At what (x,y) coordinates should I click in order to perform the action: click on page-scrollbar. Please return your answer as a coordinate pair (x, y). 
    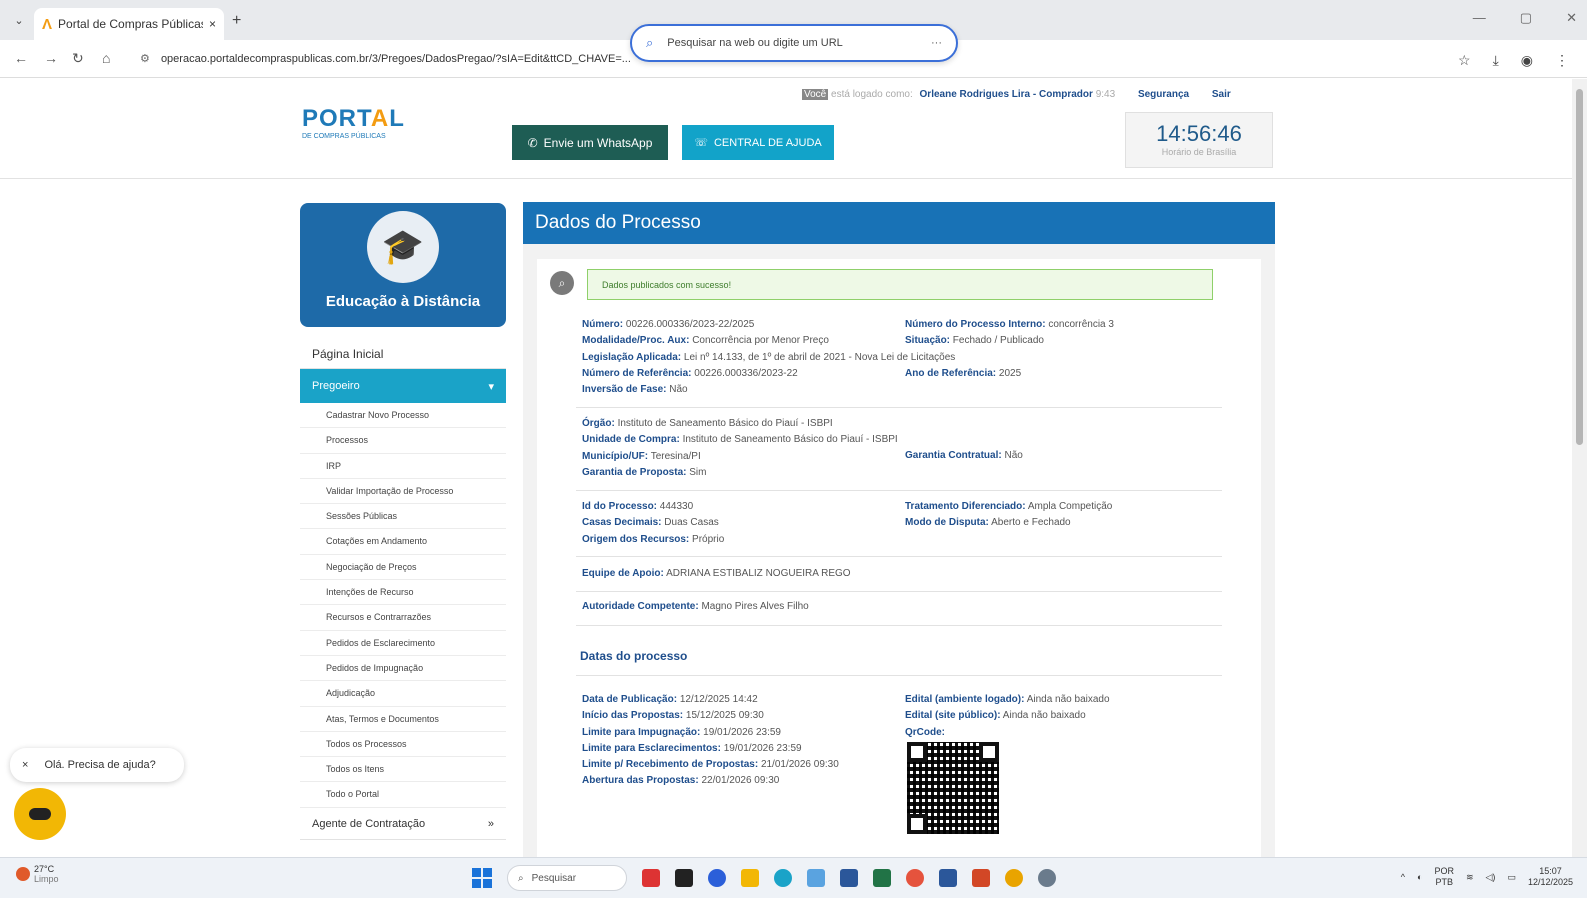
    Looking at the image, I should click on (1579, 468).